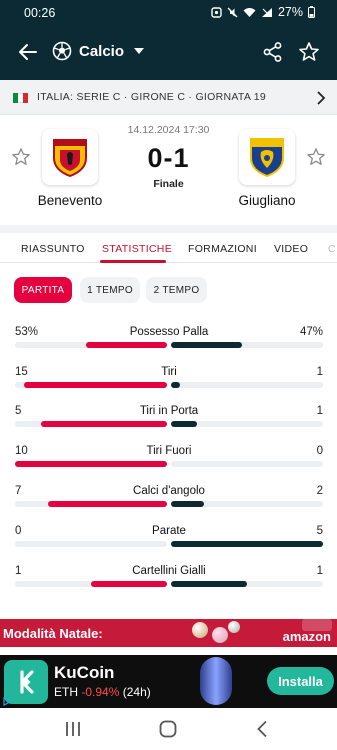 The width and height of the screenshot is (337, 750). I want to click on stat-label: Calci d'angolo, so click(169, 491).